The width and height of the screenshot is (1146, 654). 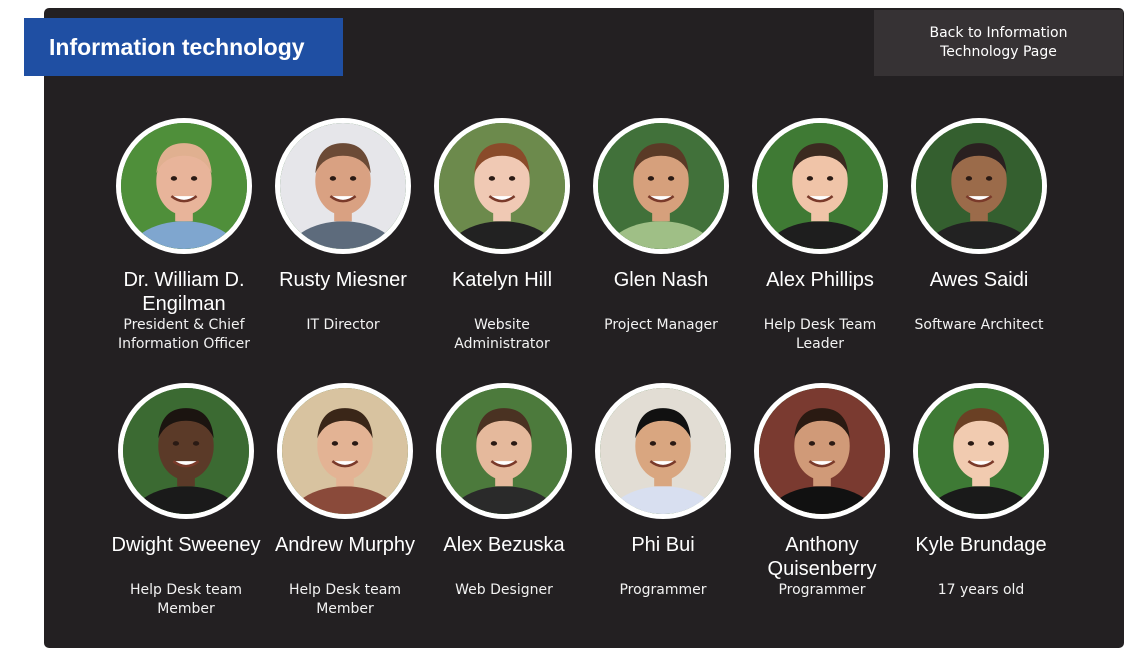 I want to click on team-member-card: Kyle Brundage 17 years old, so click(x=981, y=491).